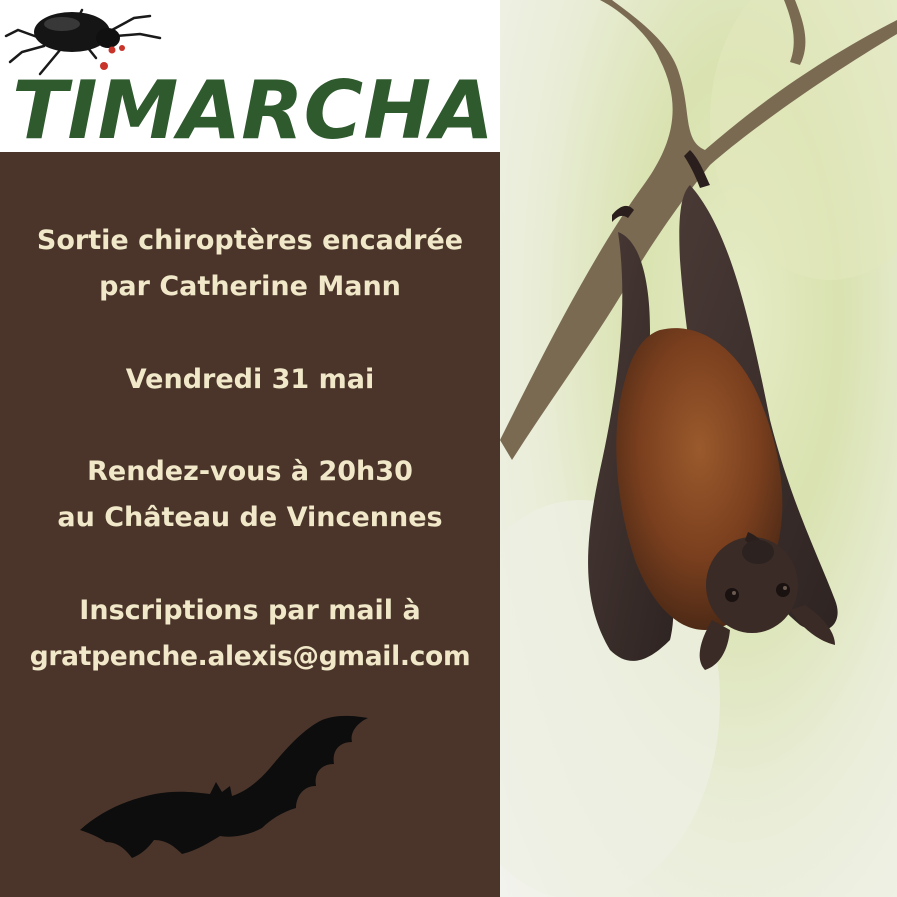 This screenshot has width=897, height=897. I want to click on logo-wordmark: TIMARCHA, so click(253, 109).